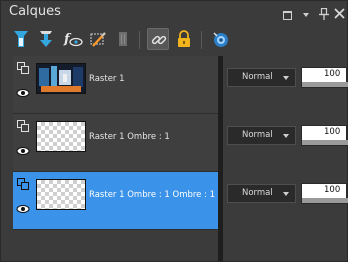 This screenshot has width=348, height=262. Describe the element at coordinates (152, 195) in the screenshot. I see `layer-name: Raster 1 Ombre : 1 Ombre : 1` at that location.